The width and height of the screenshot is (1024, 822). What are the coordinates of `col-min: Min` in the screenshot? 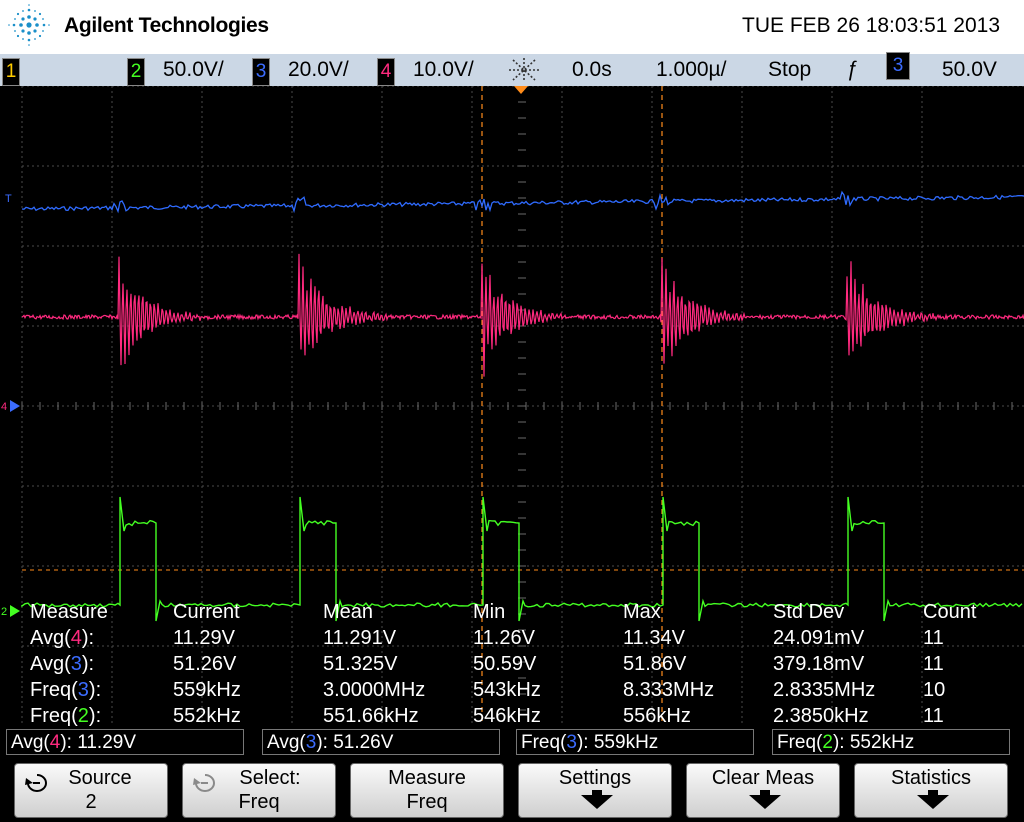 It's located at (489, 612).